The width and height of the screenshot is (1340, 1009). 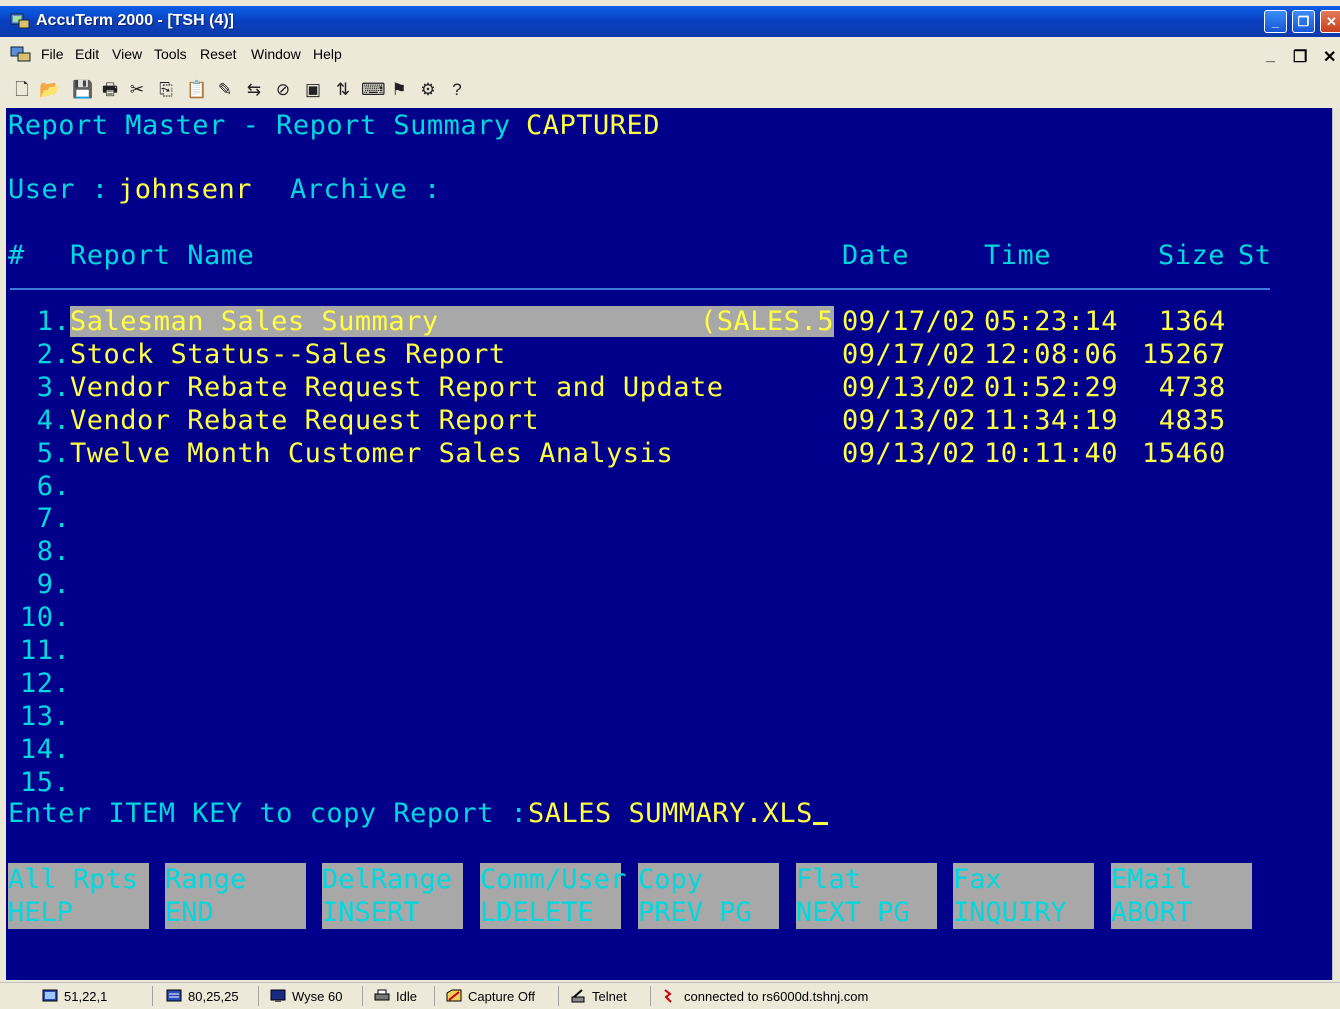 What do you see at coordinates (327, 54) in the screenshot?
I see `menu-help: Help` at bounding box center [327, 54].